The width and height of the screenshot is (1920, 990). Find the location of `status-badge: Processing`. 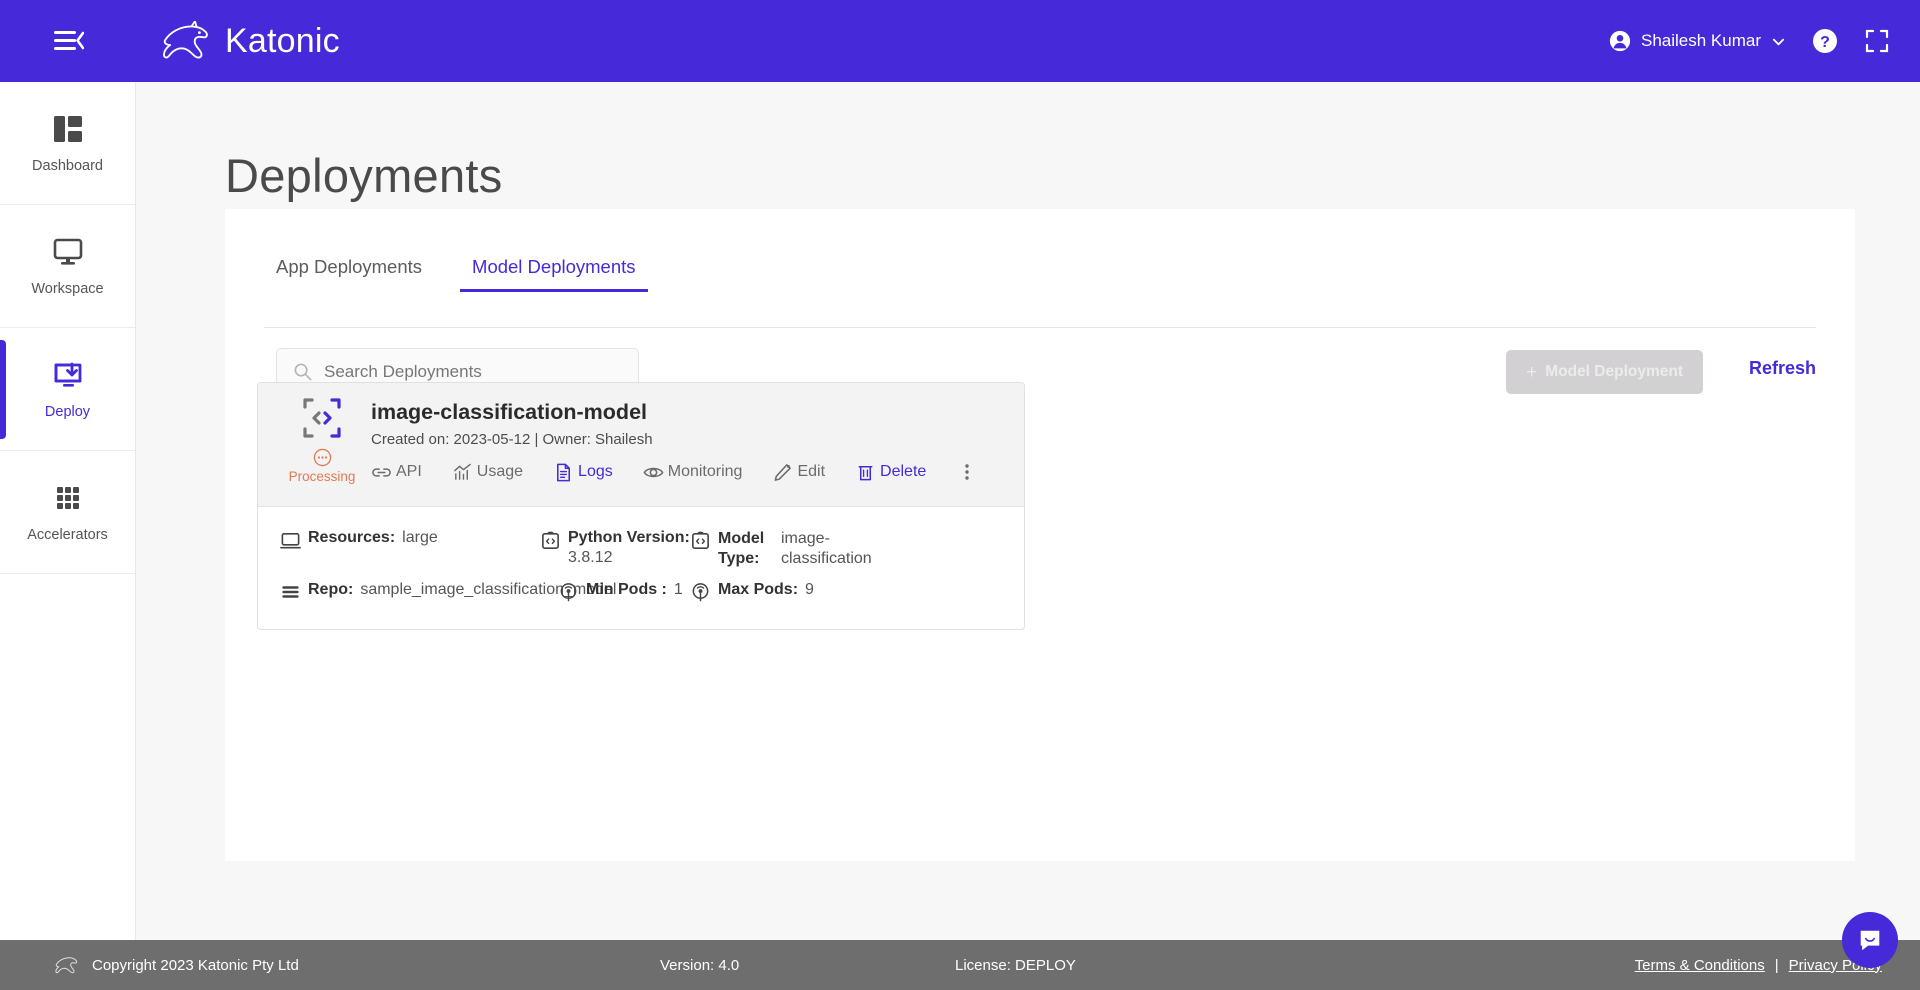

status-badge: Processing is located at coordinates (322, 476).